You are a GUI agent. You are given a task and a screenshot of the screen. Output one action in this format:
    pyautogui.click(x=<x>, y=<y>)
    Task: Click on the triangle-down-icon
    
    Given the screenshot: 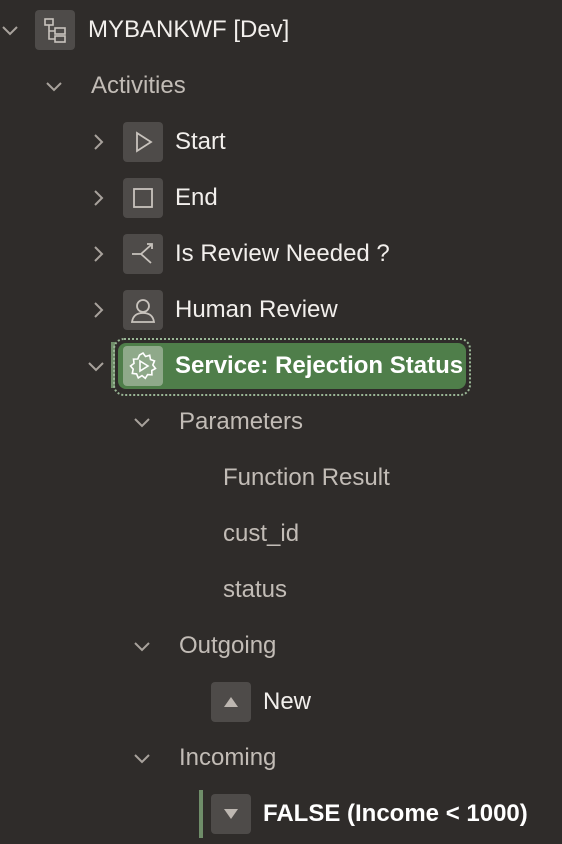 What is the action you would take?
    pyautogui.click(x=231, y=814)
    